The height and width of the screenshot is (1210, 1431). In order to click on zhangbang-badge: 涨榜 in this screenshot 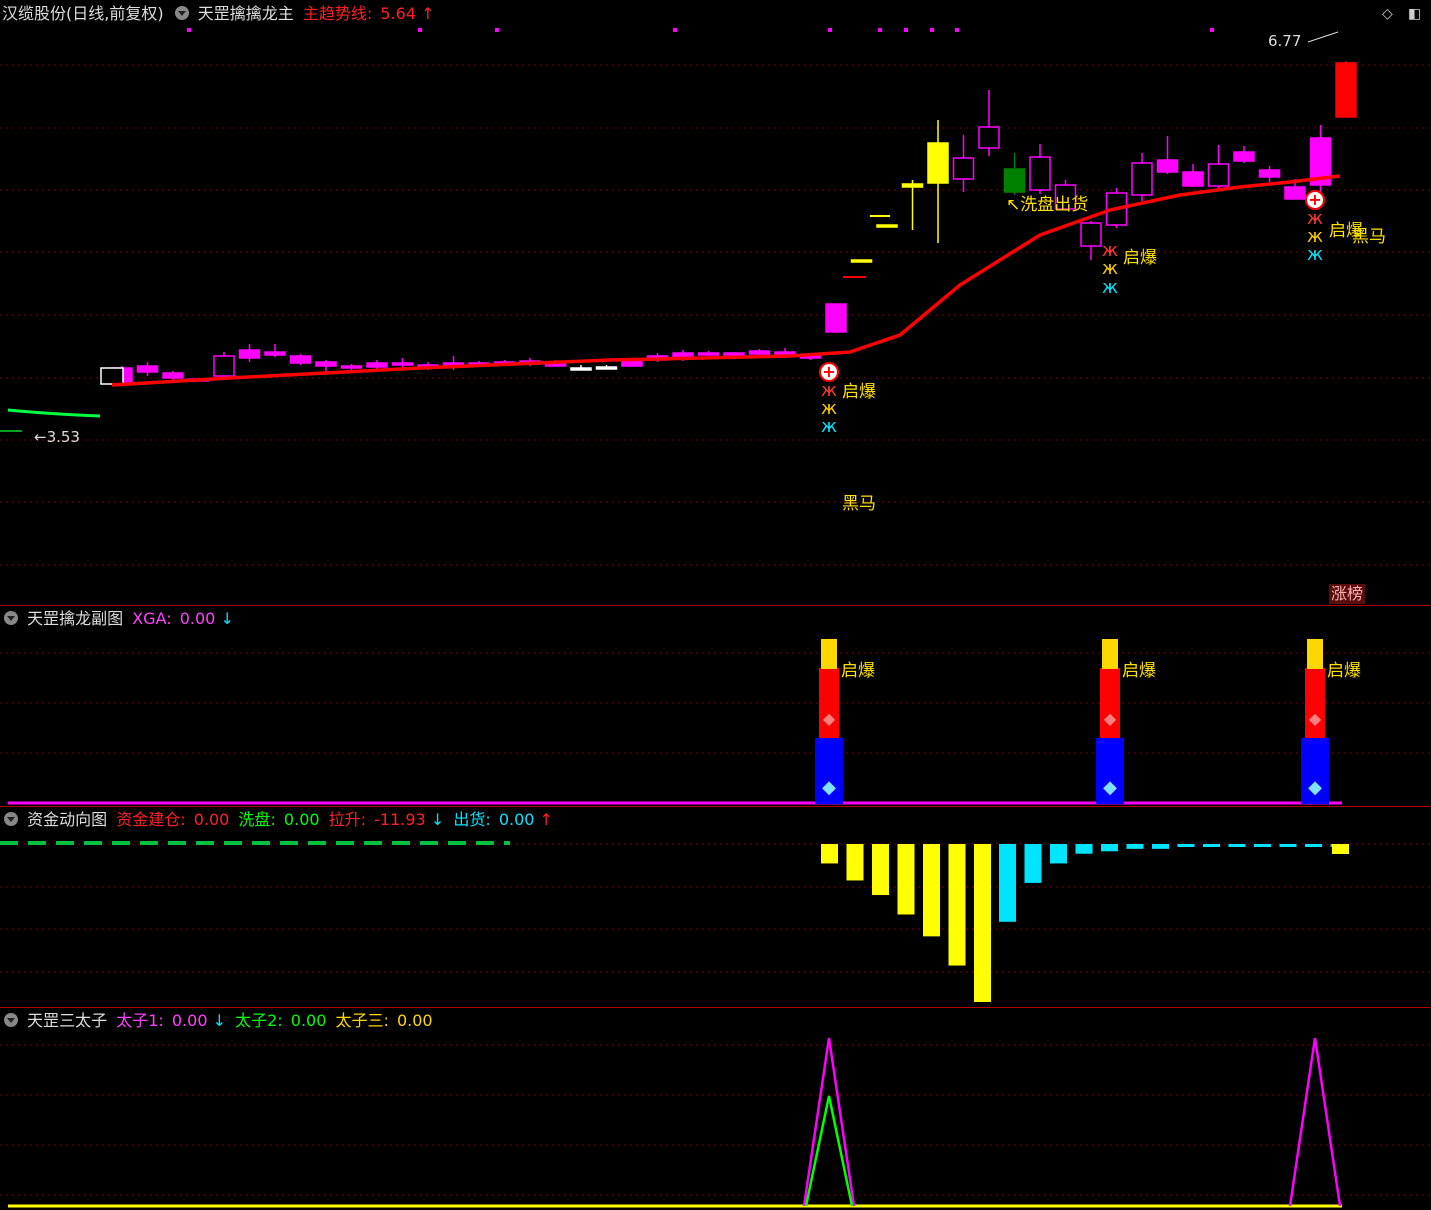, I will do `click(1347, 594)`.